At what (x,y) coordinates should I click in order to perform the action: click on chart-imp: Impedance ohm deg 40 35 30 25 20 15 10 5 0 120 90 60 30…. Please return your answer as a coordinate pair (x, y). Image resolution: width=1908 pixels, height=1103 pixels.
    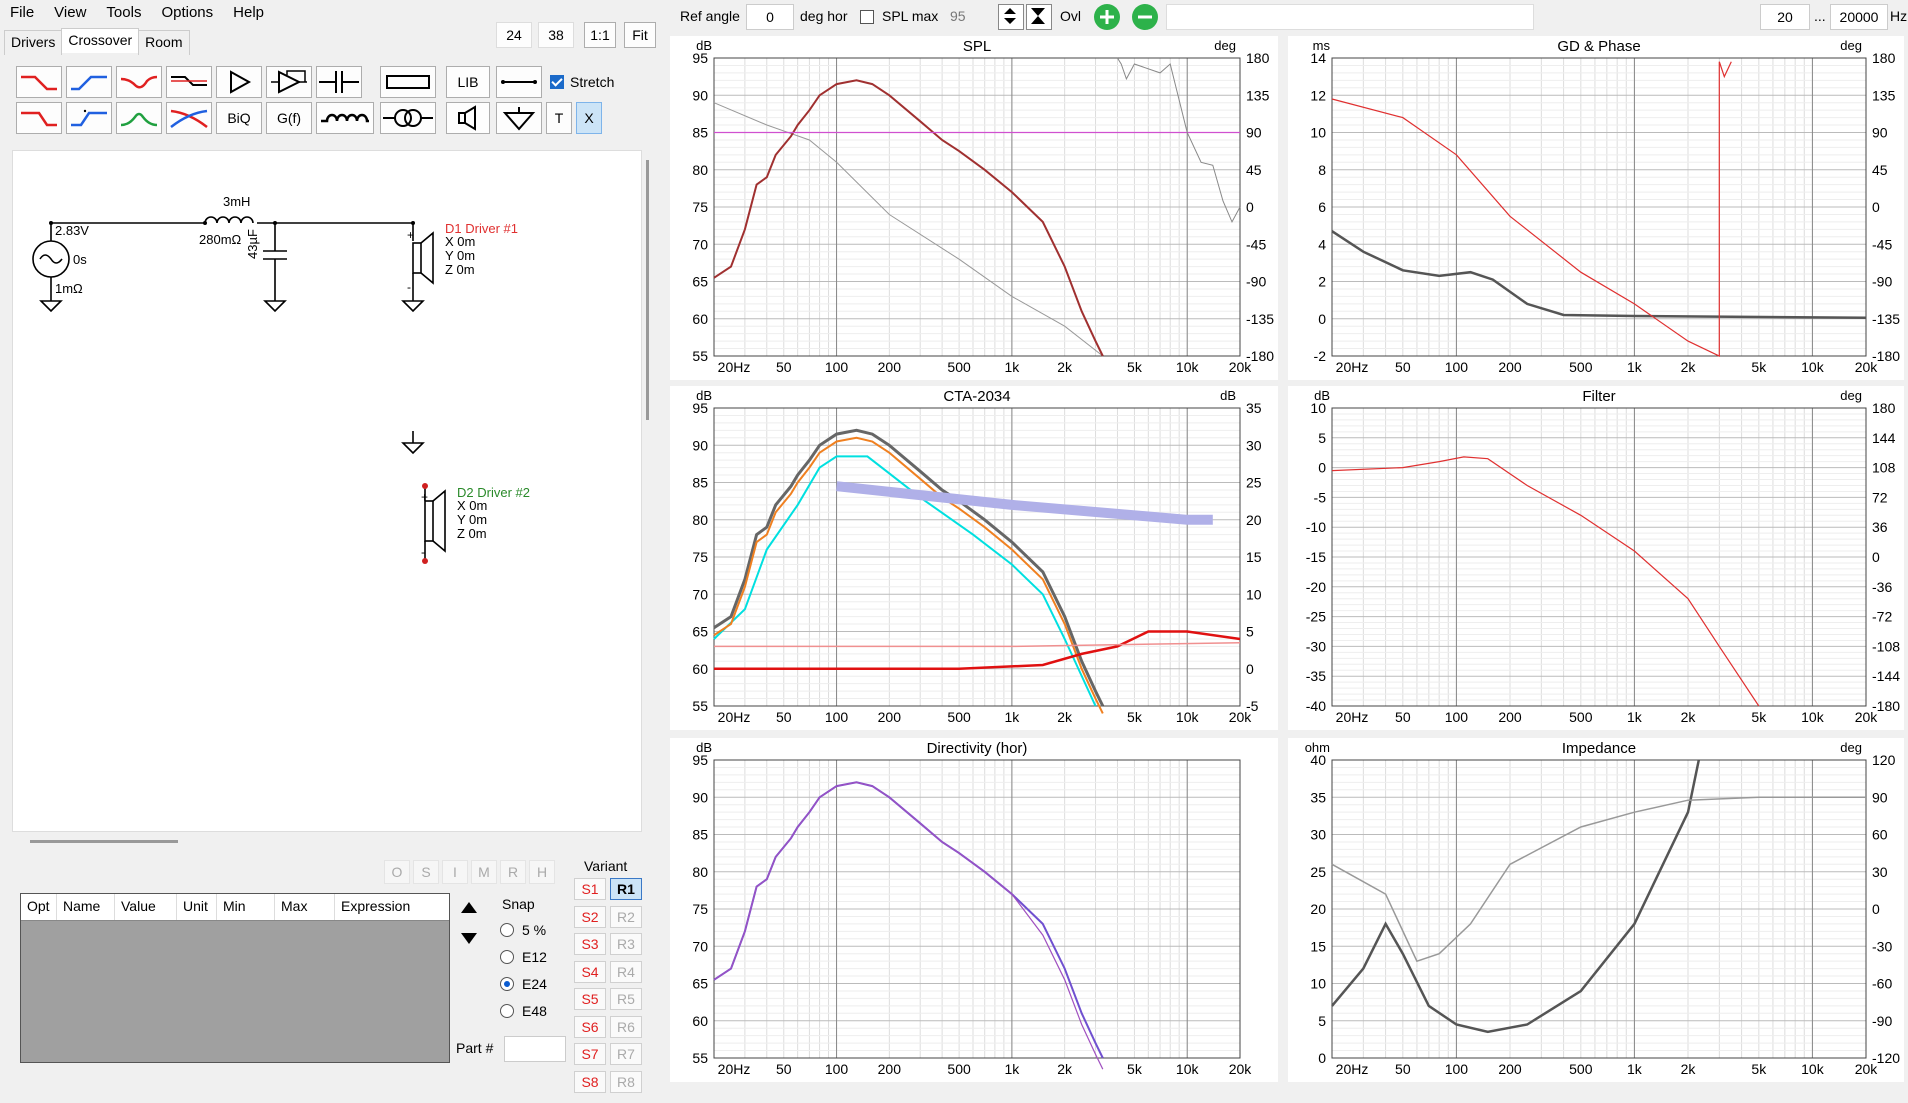
    Looking at the image, I should click on (1596, 910).